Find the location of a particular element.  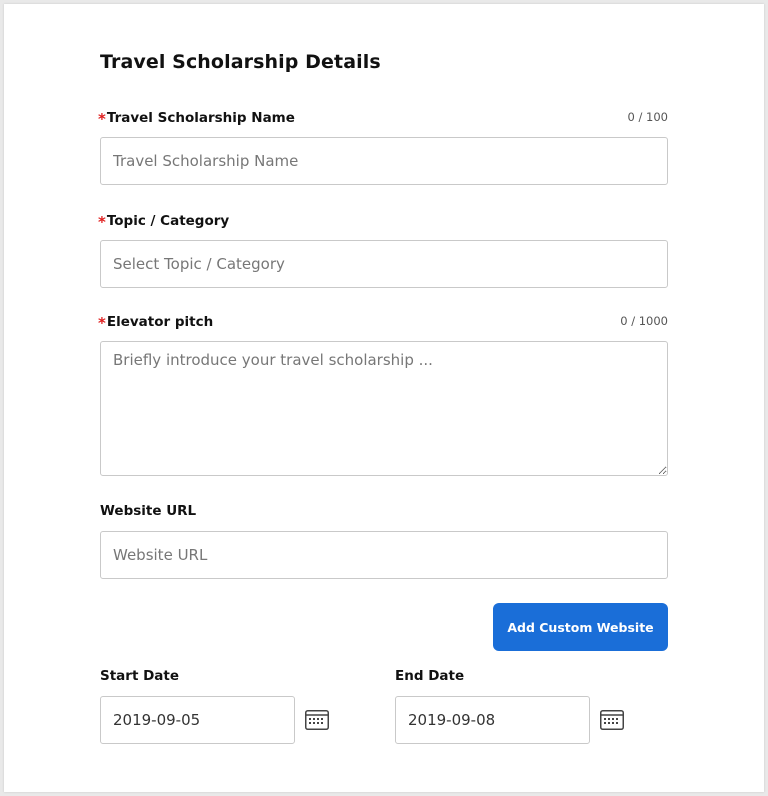

end-date-label: End Date is located at coordinates (430, 676).